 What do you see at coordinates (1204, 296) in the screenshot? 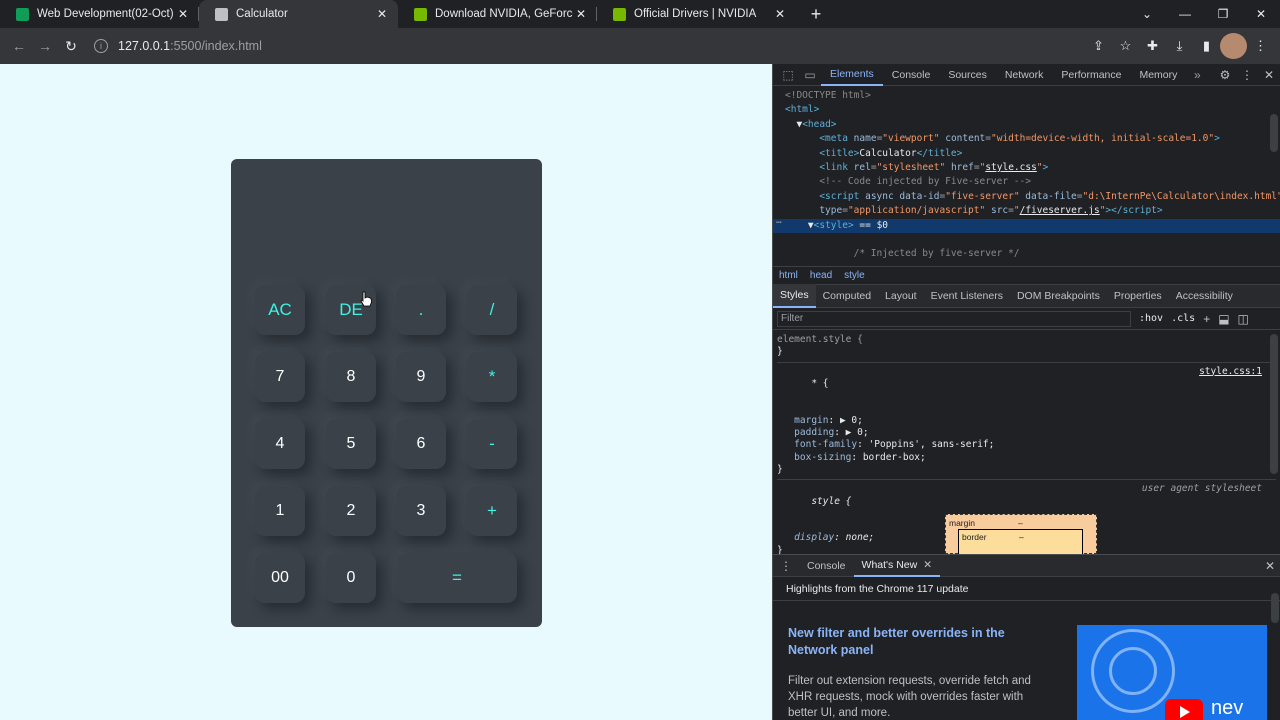
I see `tab-accessibility: Accessibility` at bounding box center [1204, 296].